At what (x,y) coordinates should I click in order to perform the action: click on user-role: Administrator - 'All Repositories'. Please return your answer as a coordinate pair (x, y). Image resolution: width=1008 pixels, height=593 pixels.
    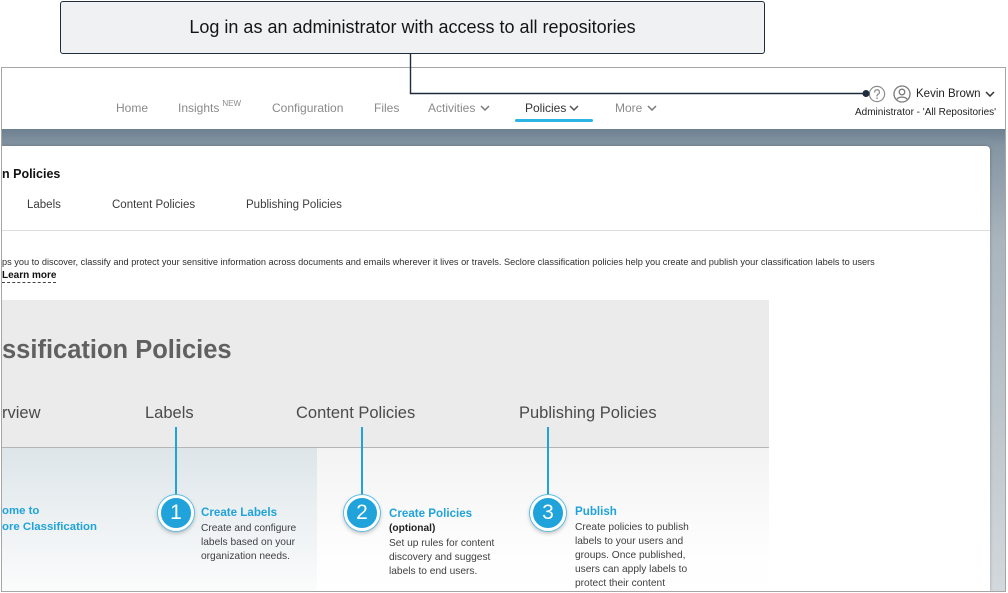
    Looking at the image, I should click on (926, 112).